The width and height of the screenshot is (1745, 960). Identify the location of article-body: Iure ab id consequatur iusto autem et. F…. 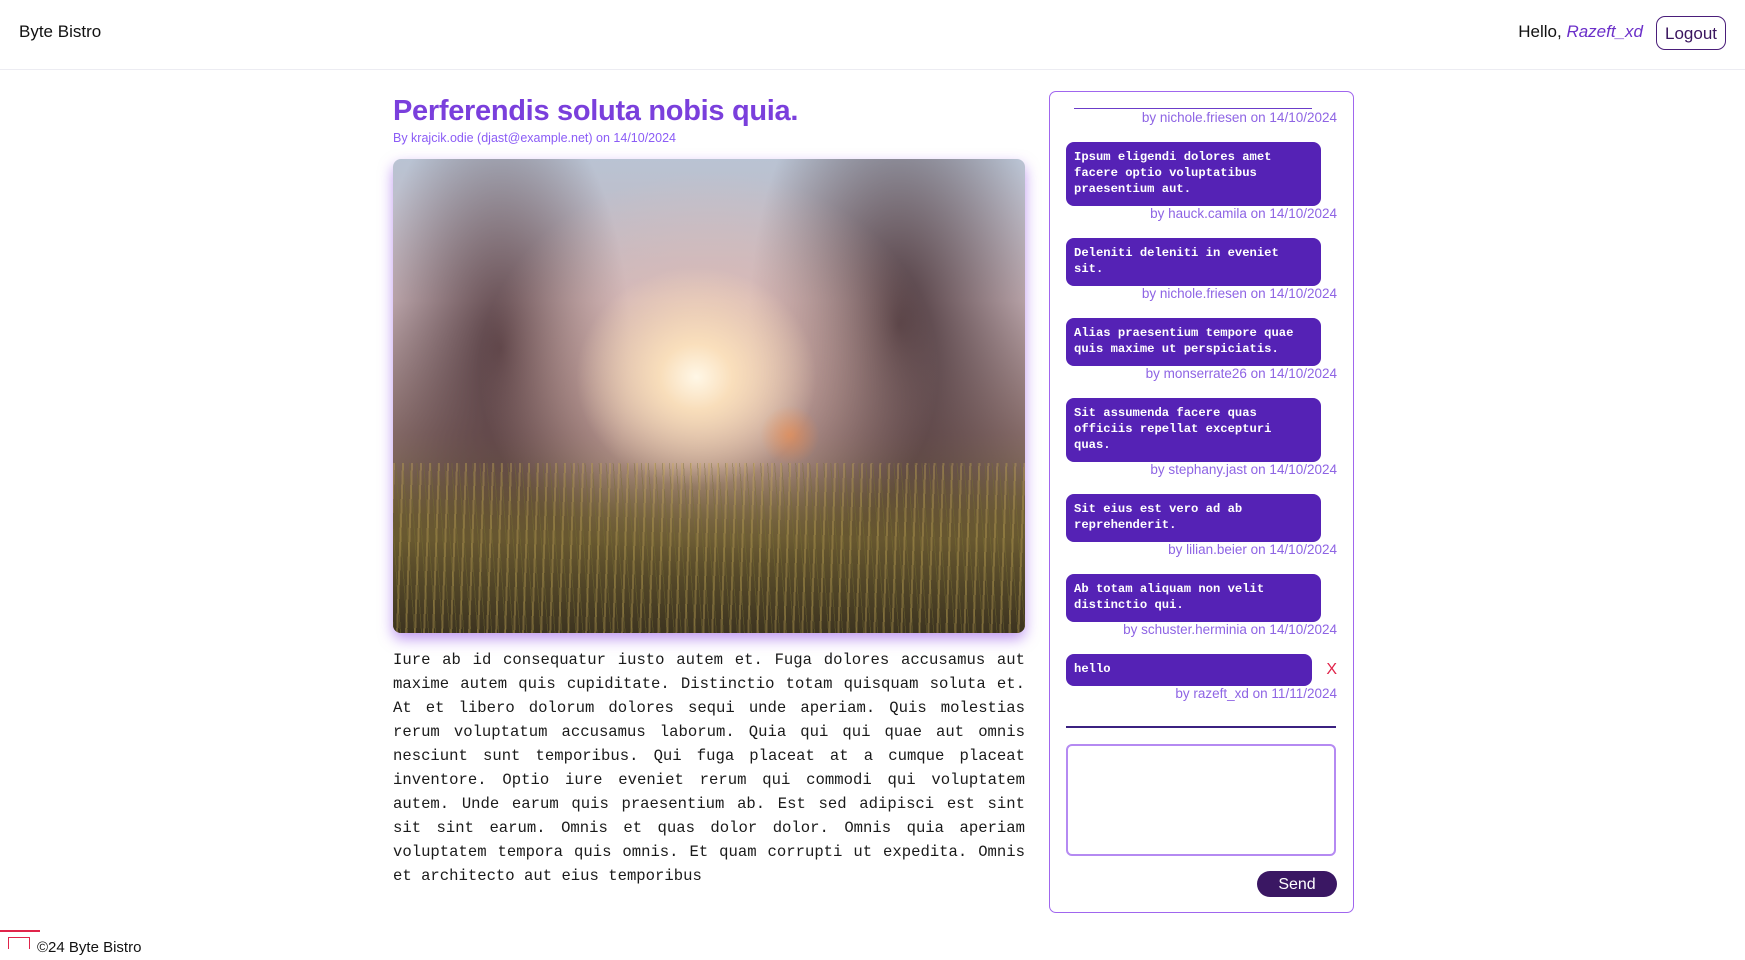
(709, 768).